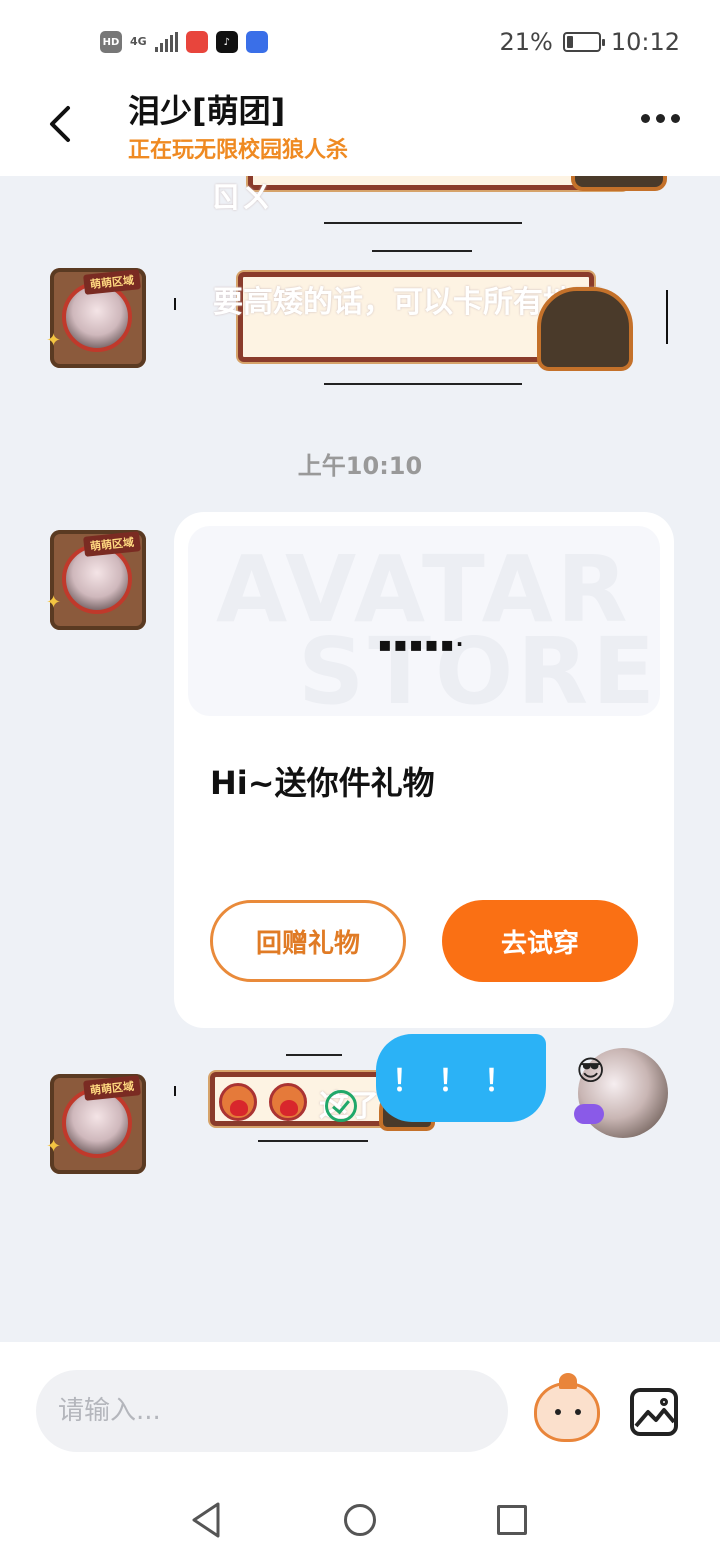  What do you see at coordinates (241, 198) in the screenshot?
I see `message-text: ㄖㄨ` at bounding box center [241, 198].